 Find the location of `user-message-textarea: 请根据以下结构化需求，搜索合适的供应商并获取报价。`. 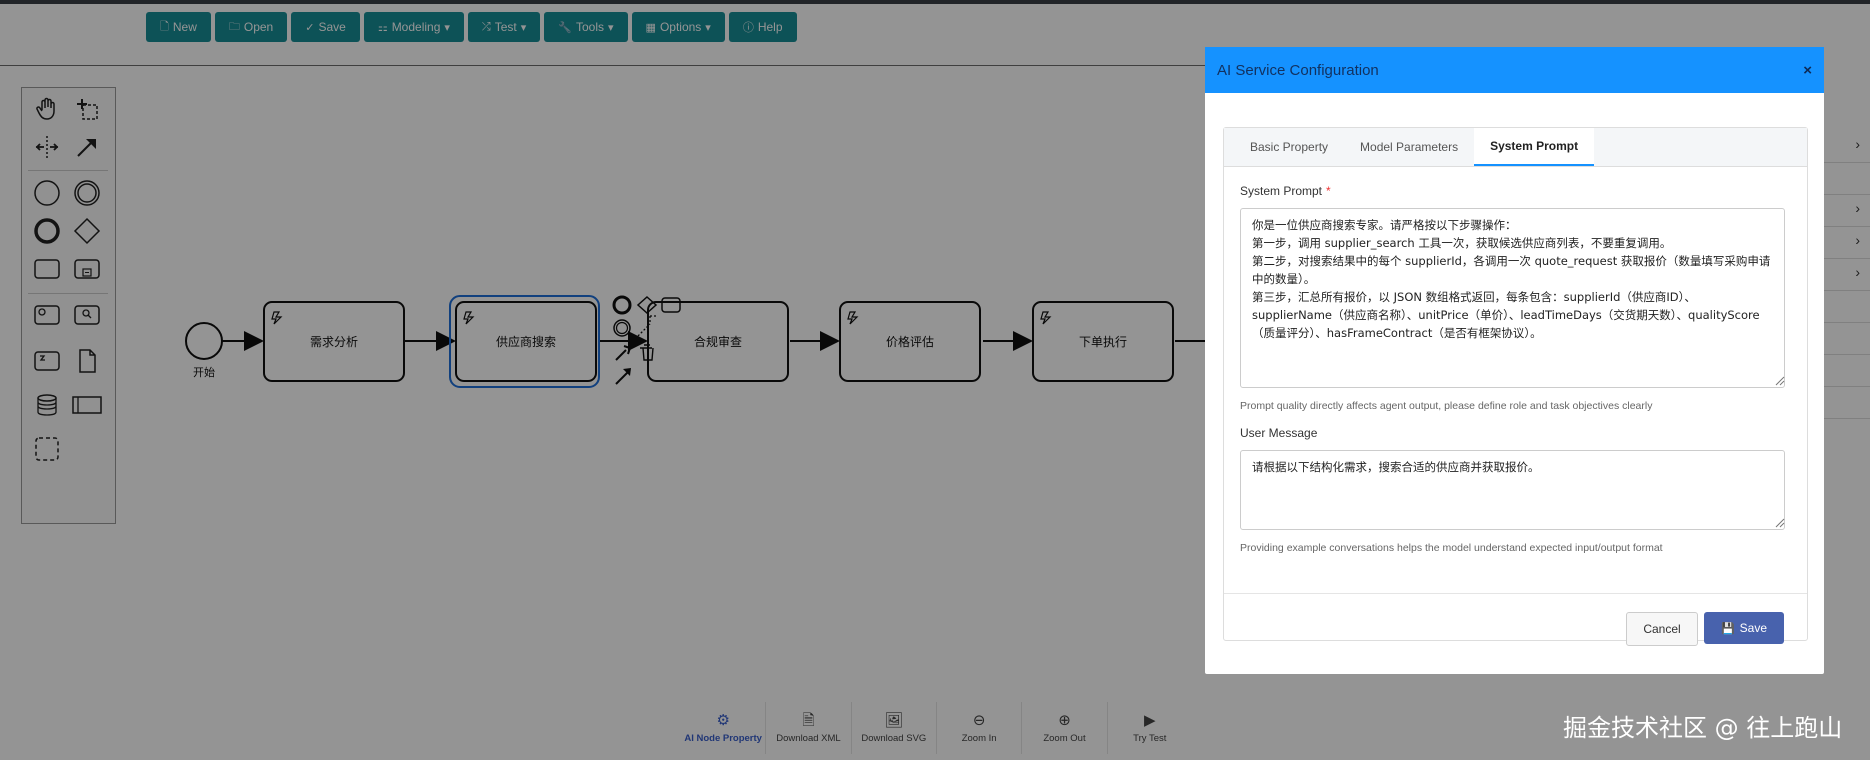

user-message-textarea: 请根据以下结构化需求，搜索合适的供应商并获取报价。 is located at coordinates (1512, 490).